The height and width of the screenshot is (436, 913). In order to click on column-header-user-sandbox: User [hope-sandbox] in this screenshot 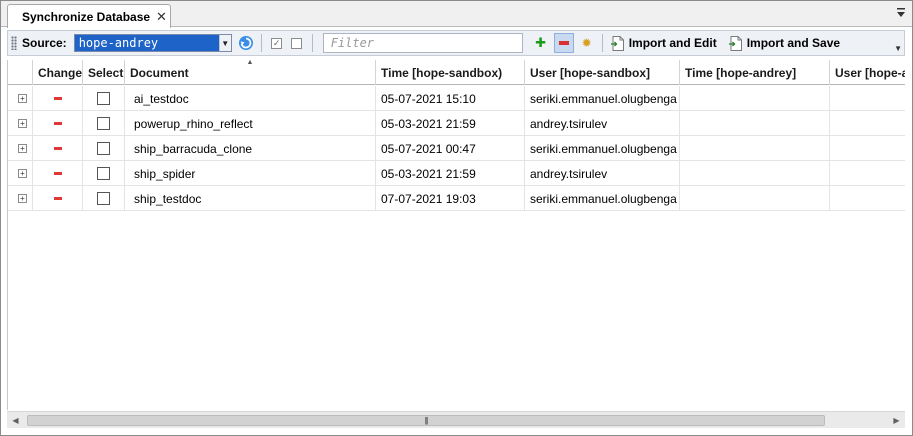, I will do `click(602, 72)`.